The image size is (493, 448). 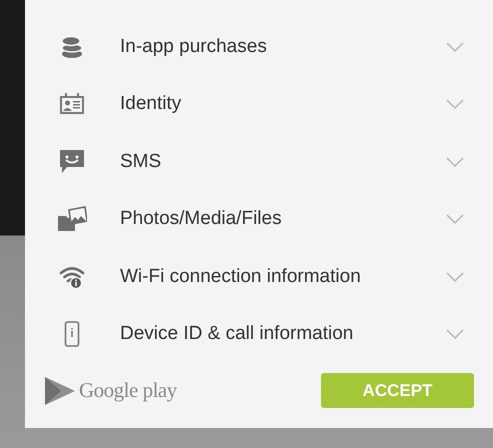 I want to click on phone-info-icon, so click(x=72, y=334).